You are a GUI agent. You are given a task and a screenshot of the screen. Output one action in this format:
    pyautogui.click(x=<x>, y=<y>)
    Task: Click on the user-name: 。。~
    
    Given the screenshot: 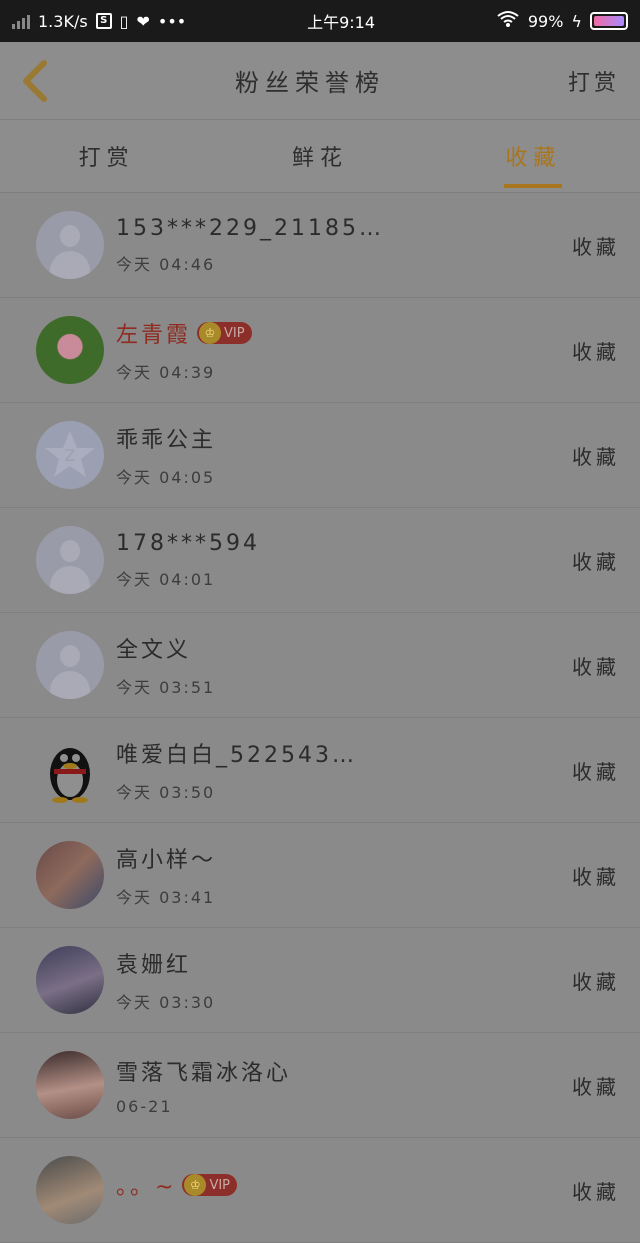 What is the action you would take?
    pyautogui.click(x=146, y=1187)
    